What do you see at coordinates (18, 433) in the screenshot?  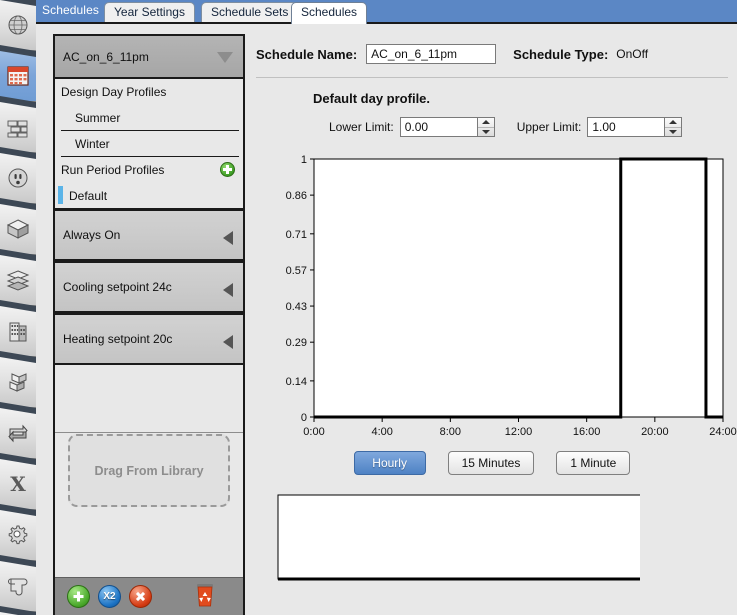 I see `refresh-cycle-icon` at bounding box center [18, 433].